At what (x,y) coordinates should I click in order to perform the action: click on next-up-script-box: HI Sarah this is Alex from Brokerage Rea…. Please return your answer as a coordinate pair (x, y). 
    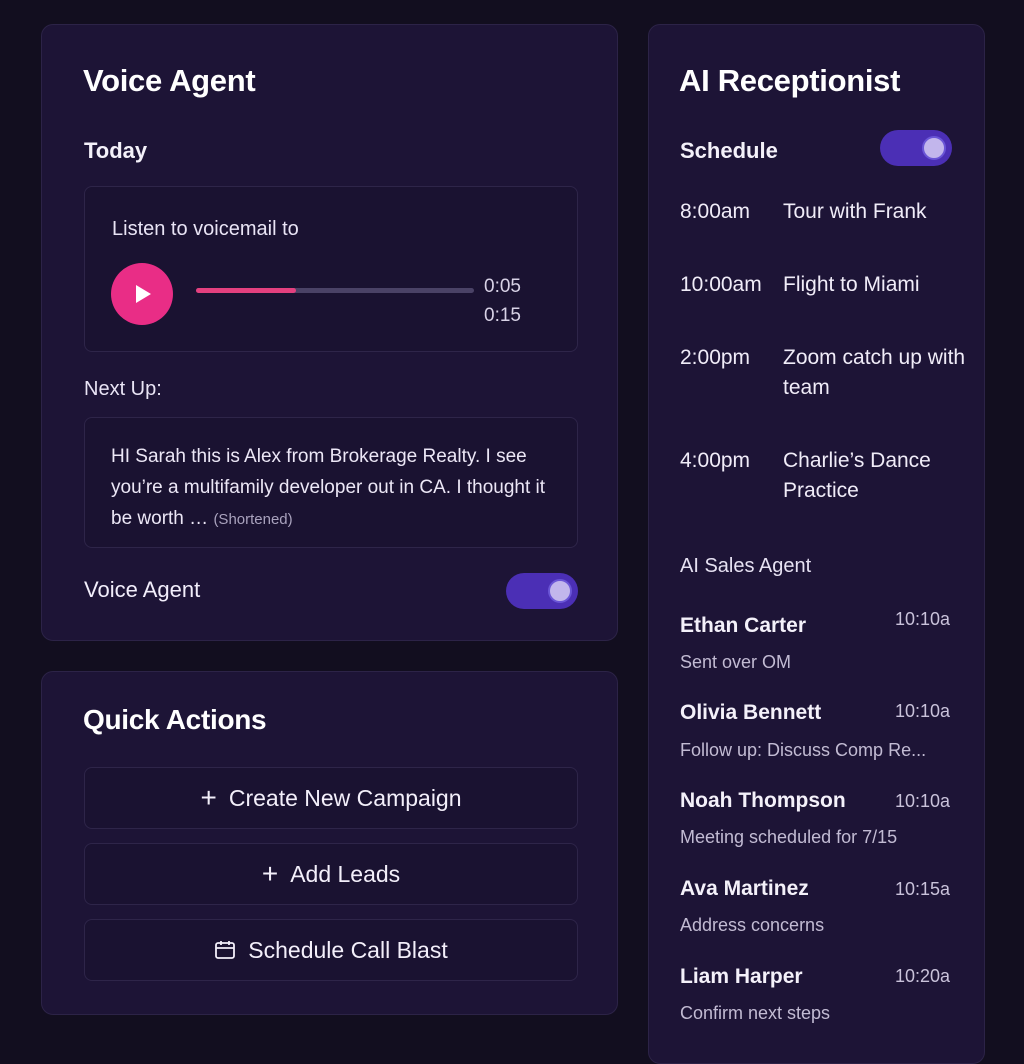
    Looking at the image, I should click on (331, 482).